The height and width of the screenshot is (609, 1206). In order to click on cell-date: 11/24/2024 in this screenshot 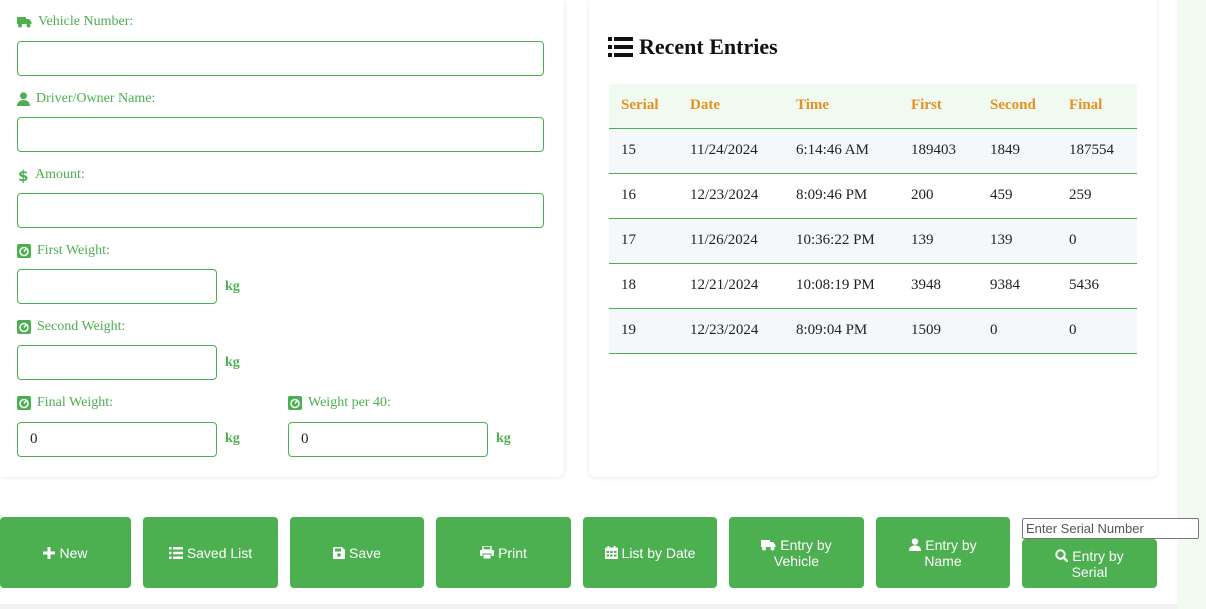, I will do `click(731, 151)`.